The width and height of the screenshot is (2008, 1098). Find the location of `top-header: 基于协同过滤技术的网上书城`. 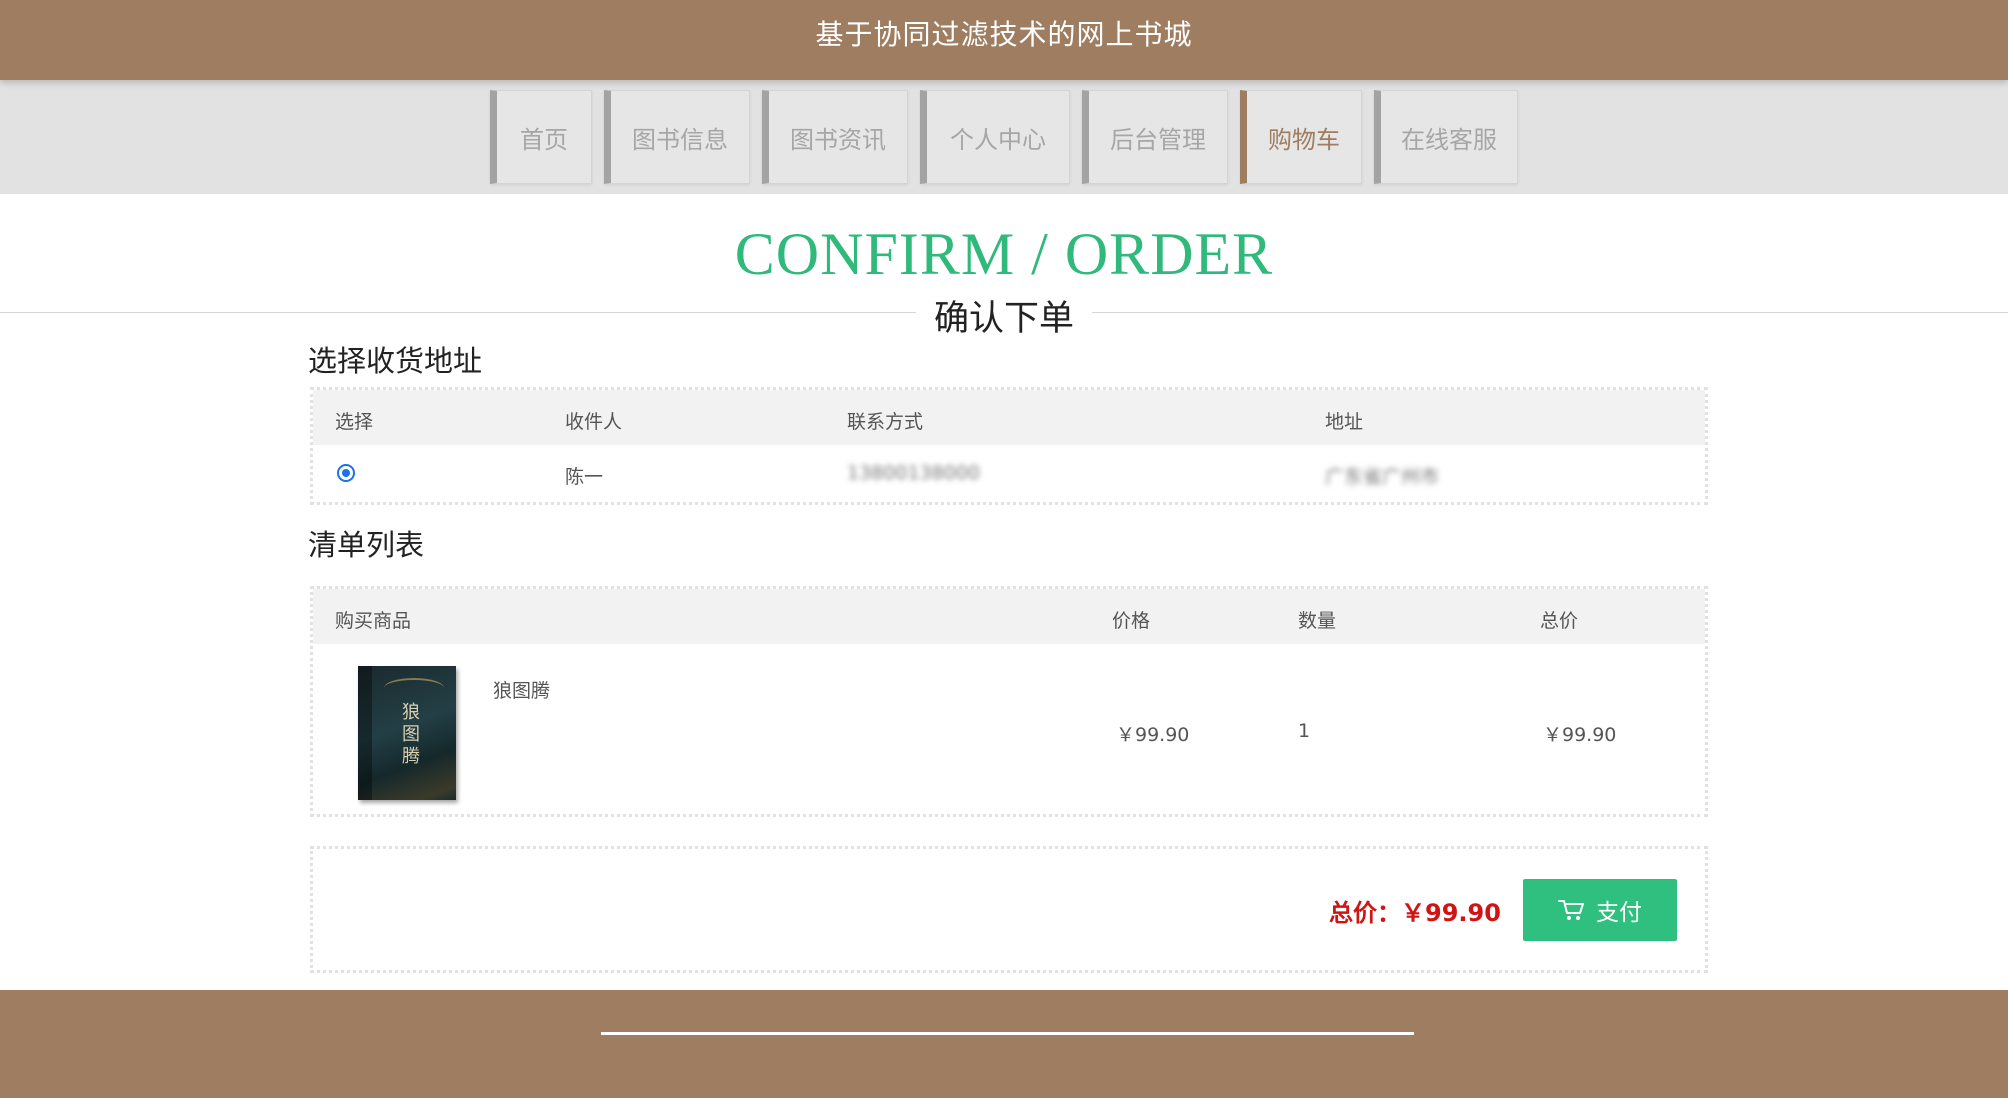

top-header: 基于协同过滤技术的网上书城 is located at coordinates (1004, 40).